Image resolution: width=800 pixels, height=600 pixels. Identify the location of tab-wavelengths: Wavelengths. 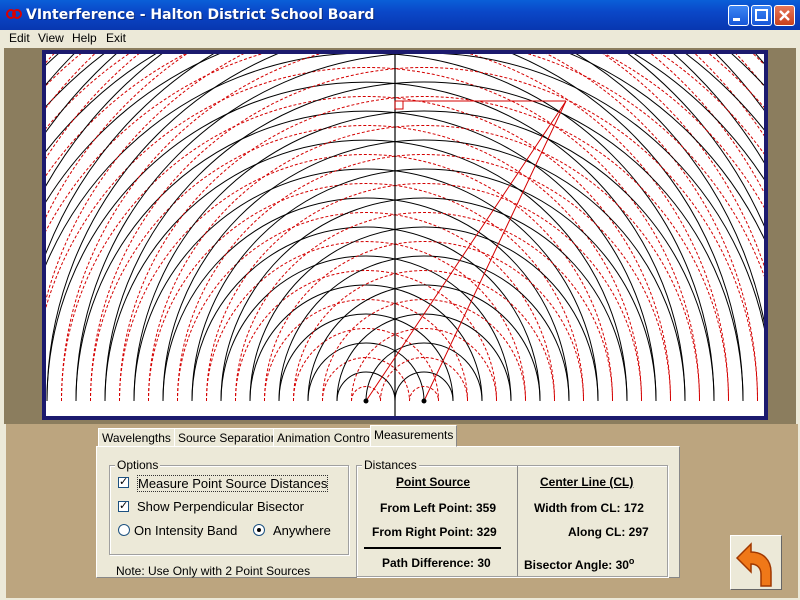
(136, 437).